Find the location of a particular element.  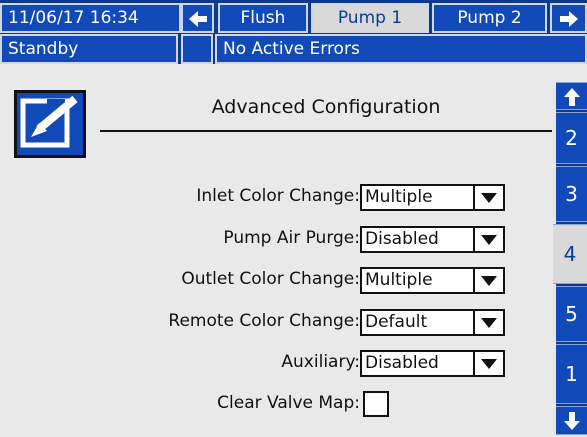

auxiliary-value: Disabled is located at coordinates (402, 363).